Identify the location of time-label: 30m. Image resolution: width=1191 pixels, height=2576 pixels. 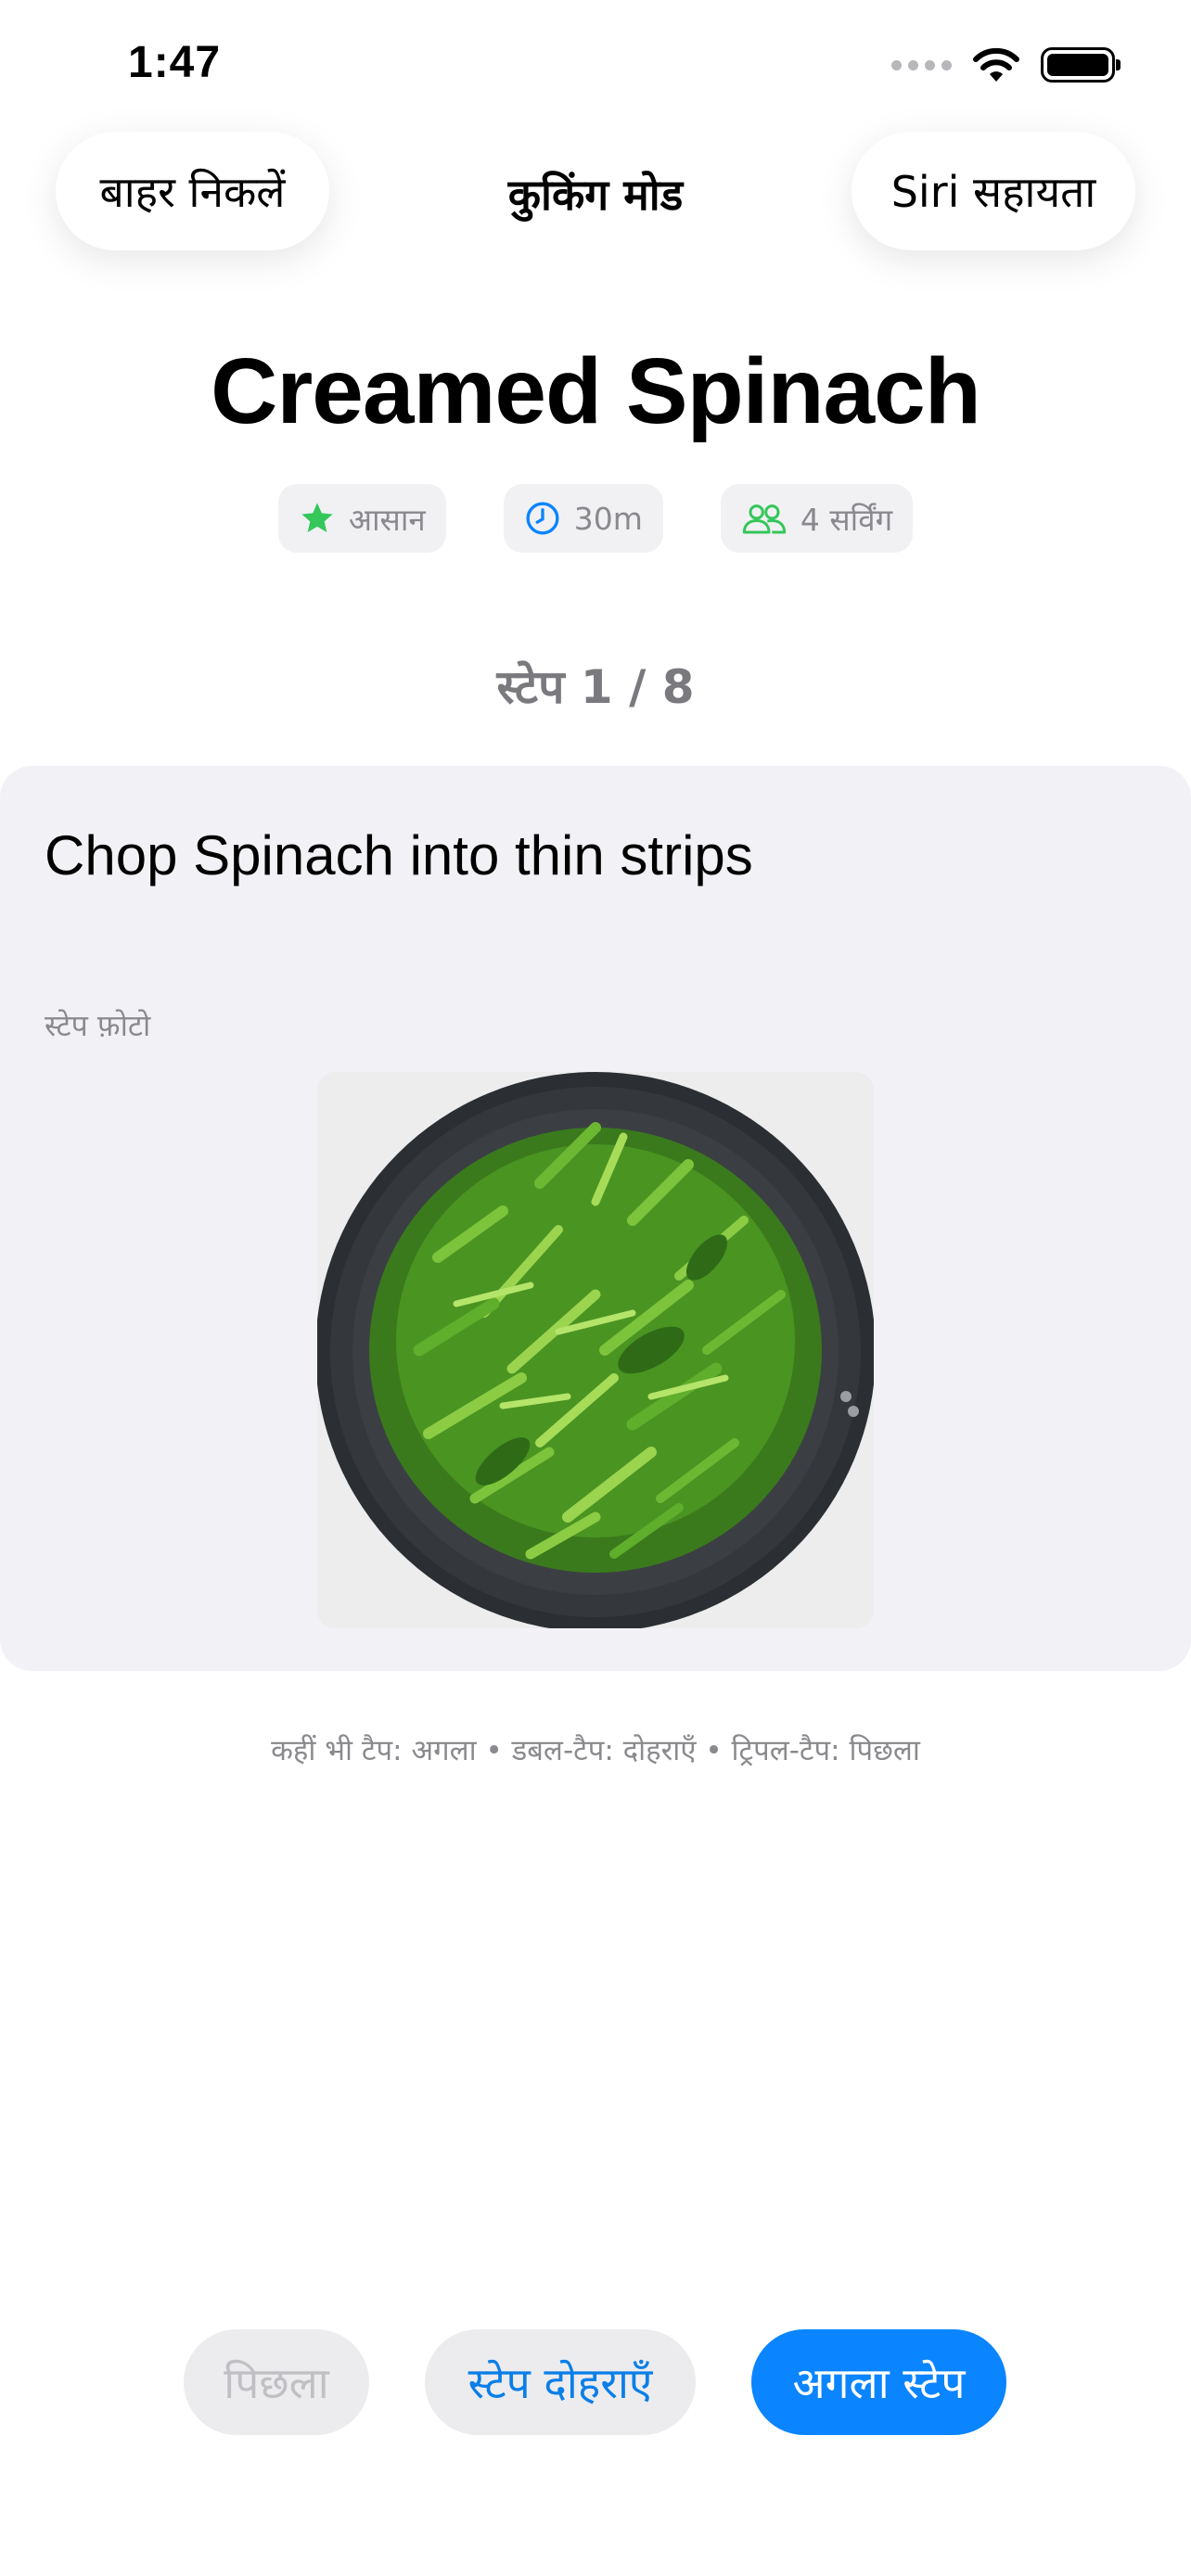
(608, 518).